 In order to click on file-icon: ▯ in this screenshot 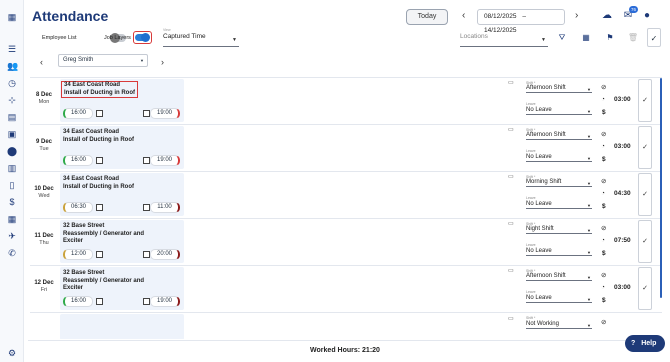, I will do `click(12, 185)`.